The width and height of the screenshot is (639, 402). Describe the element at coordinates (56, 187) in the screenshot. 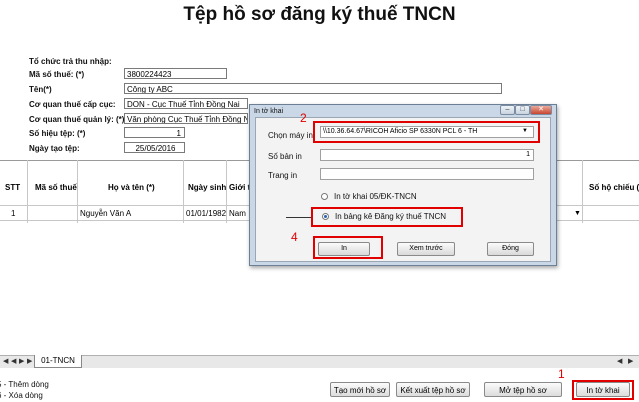

I see `col-header-tax-code: Mã số thuế` at that location.